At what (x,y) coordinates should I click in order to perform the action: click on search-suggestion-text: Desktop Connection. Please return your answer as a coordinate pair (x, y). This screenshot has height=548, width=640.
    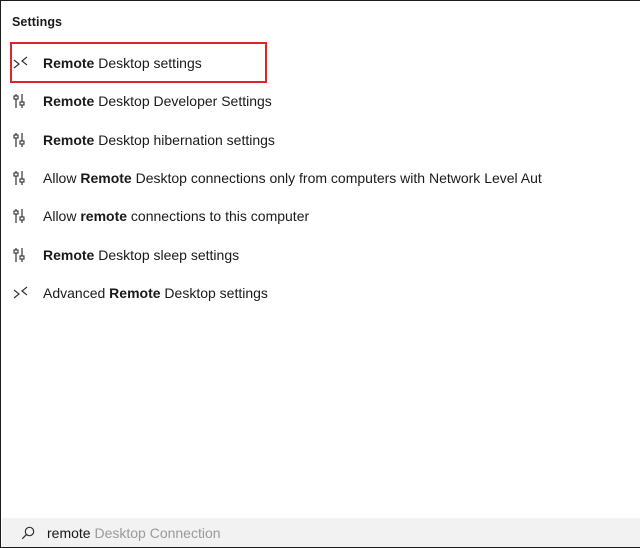
    Looking at the image, I should click on (155, 532).